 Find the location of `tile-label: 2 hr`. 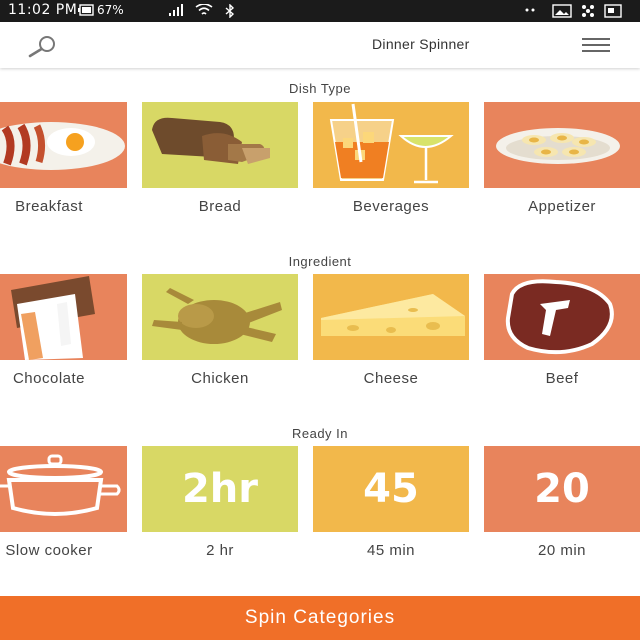

tile-label: 2 hr is located at coordinates (220, 550).